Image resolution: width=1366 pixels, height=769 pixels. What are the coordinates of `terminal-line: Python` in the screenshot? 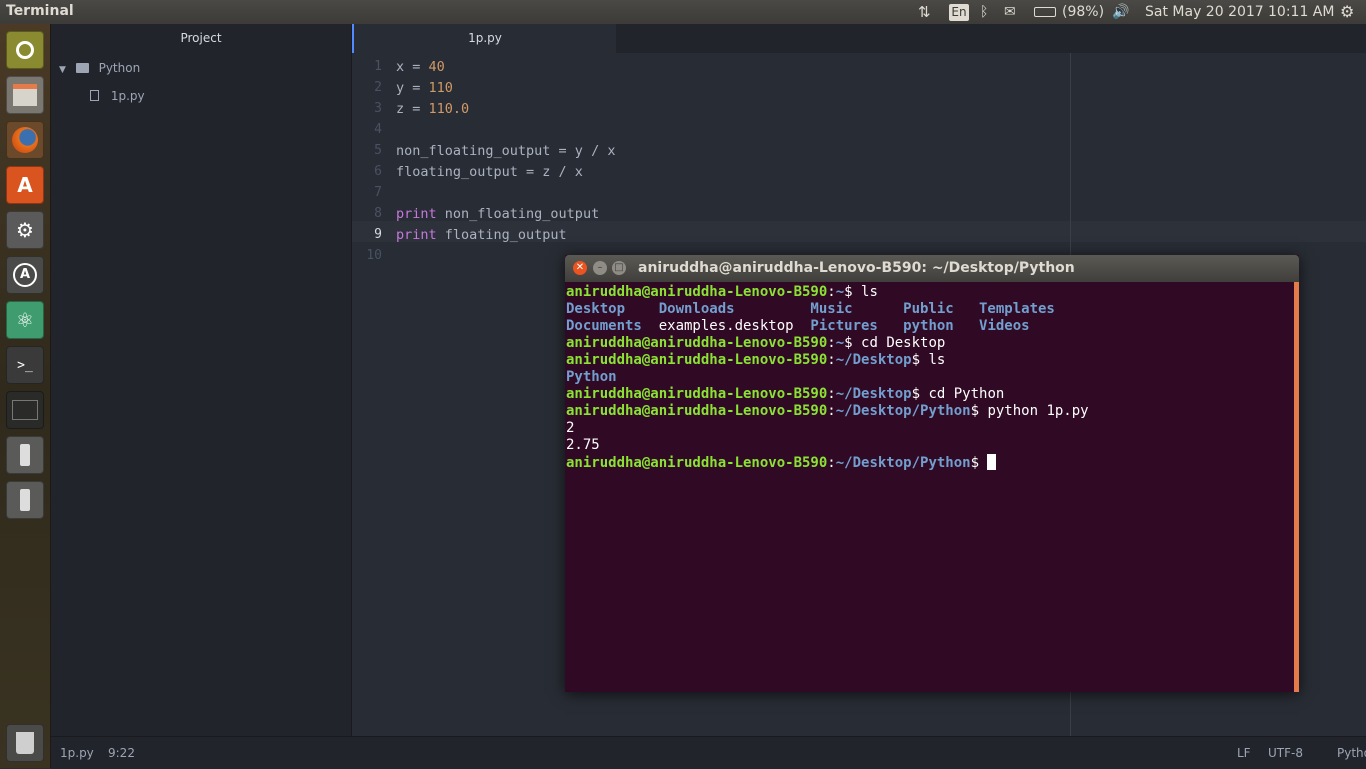 It's located at (591, 377).